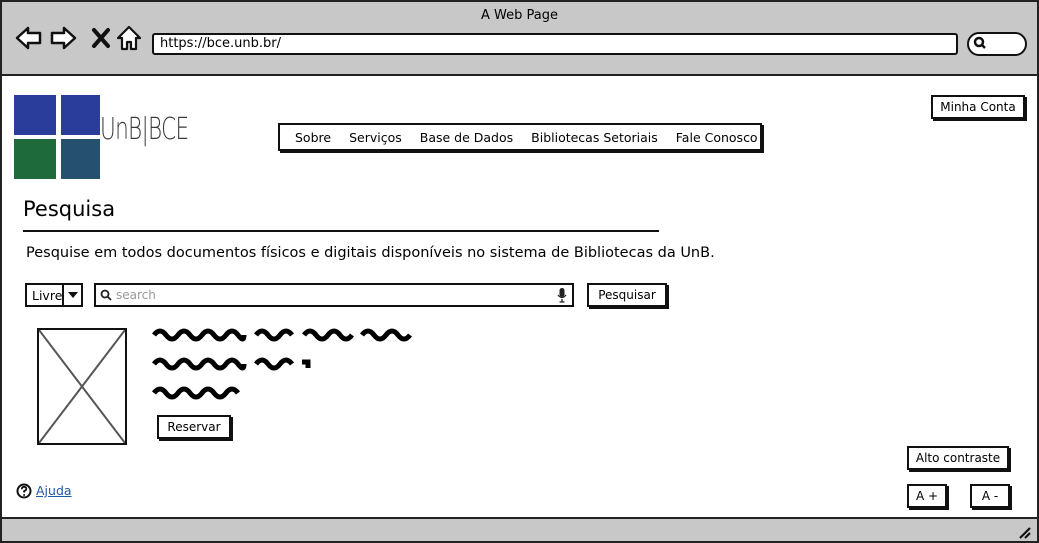 This screenshot has width=1039, height=543. What do you see at coordinates (282, 335) in the screenshot?
I see `result-title-scribble` at bounding box center [282, 335].